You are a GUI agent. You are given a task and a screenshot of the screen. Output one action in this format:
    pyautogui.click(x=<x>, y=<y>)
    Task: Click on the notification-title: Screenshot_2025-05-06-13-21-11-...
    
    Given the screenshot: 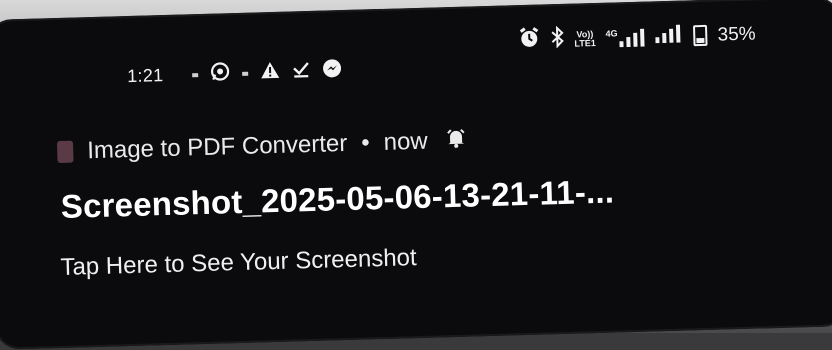 What is the action you would take?
    pyautogui.click(x=337, y=198)
    